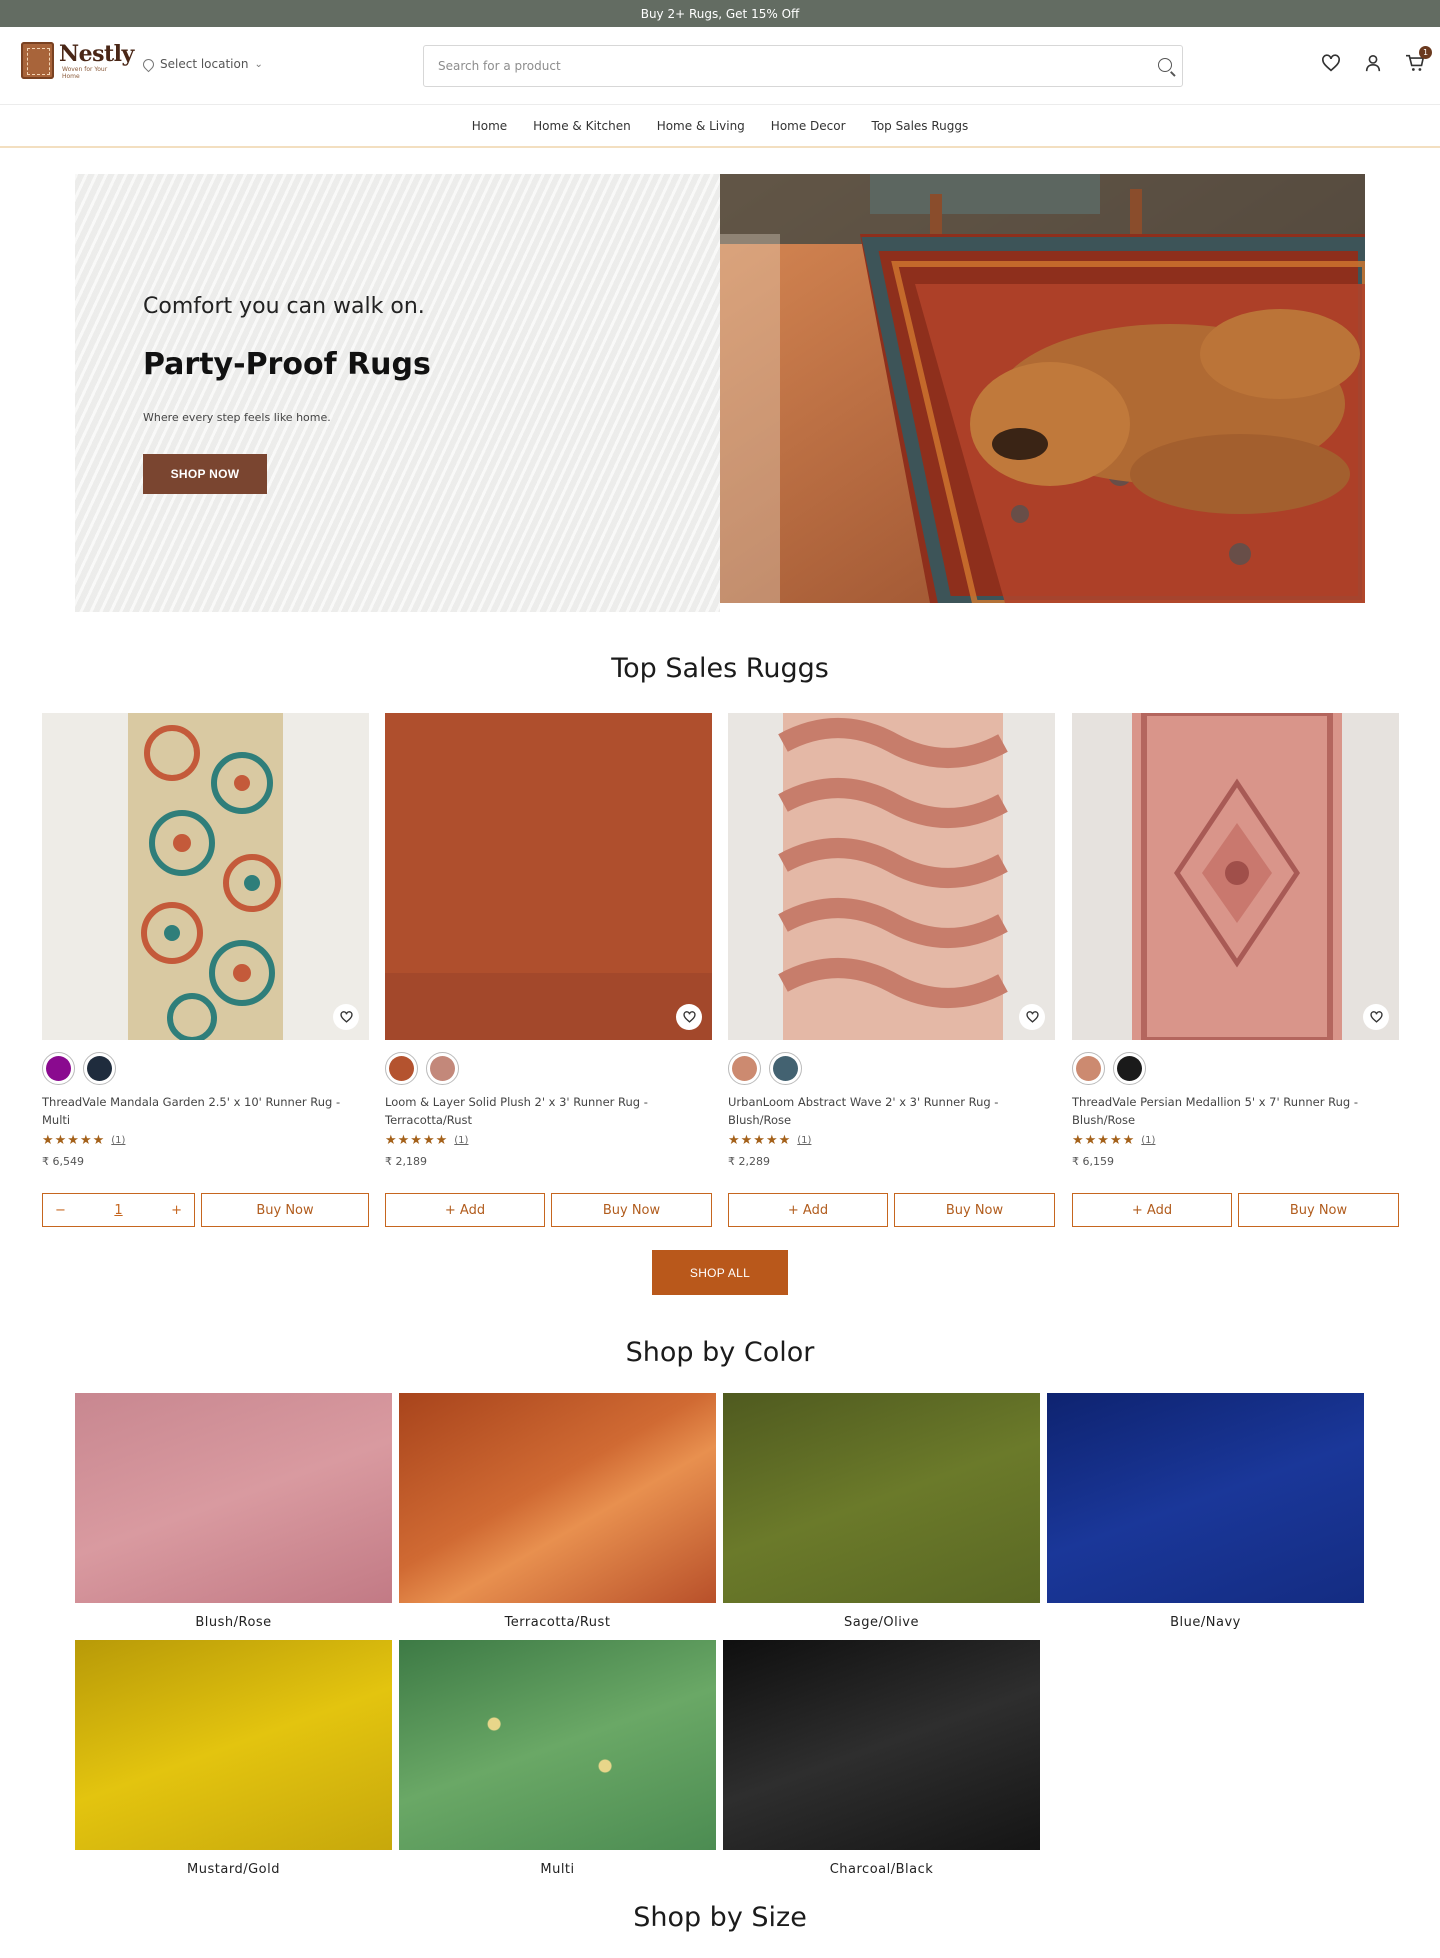 The height and width of the screenshot is (1958, 1440). I want to click on product-actions: − 1 + Buy Now, so click(205, 1210).